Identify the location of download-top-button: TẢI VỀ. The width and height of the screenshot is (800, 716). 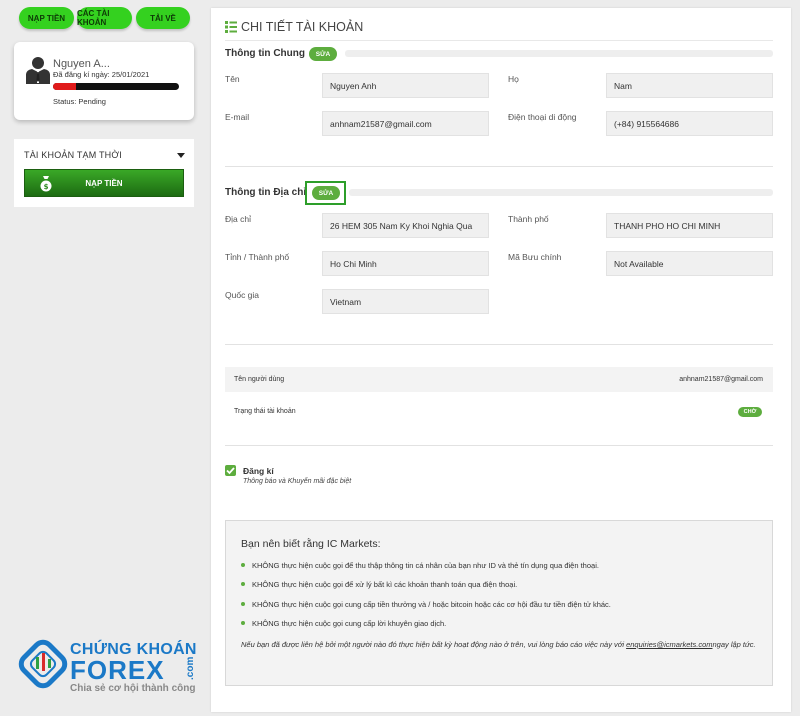
(163, 18).